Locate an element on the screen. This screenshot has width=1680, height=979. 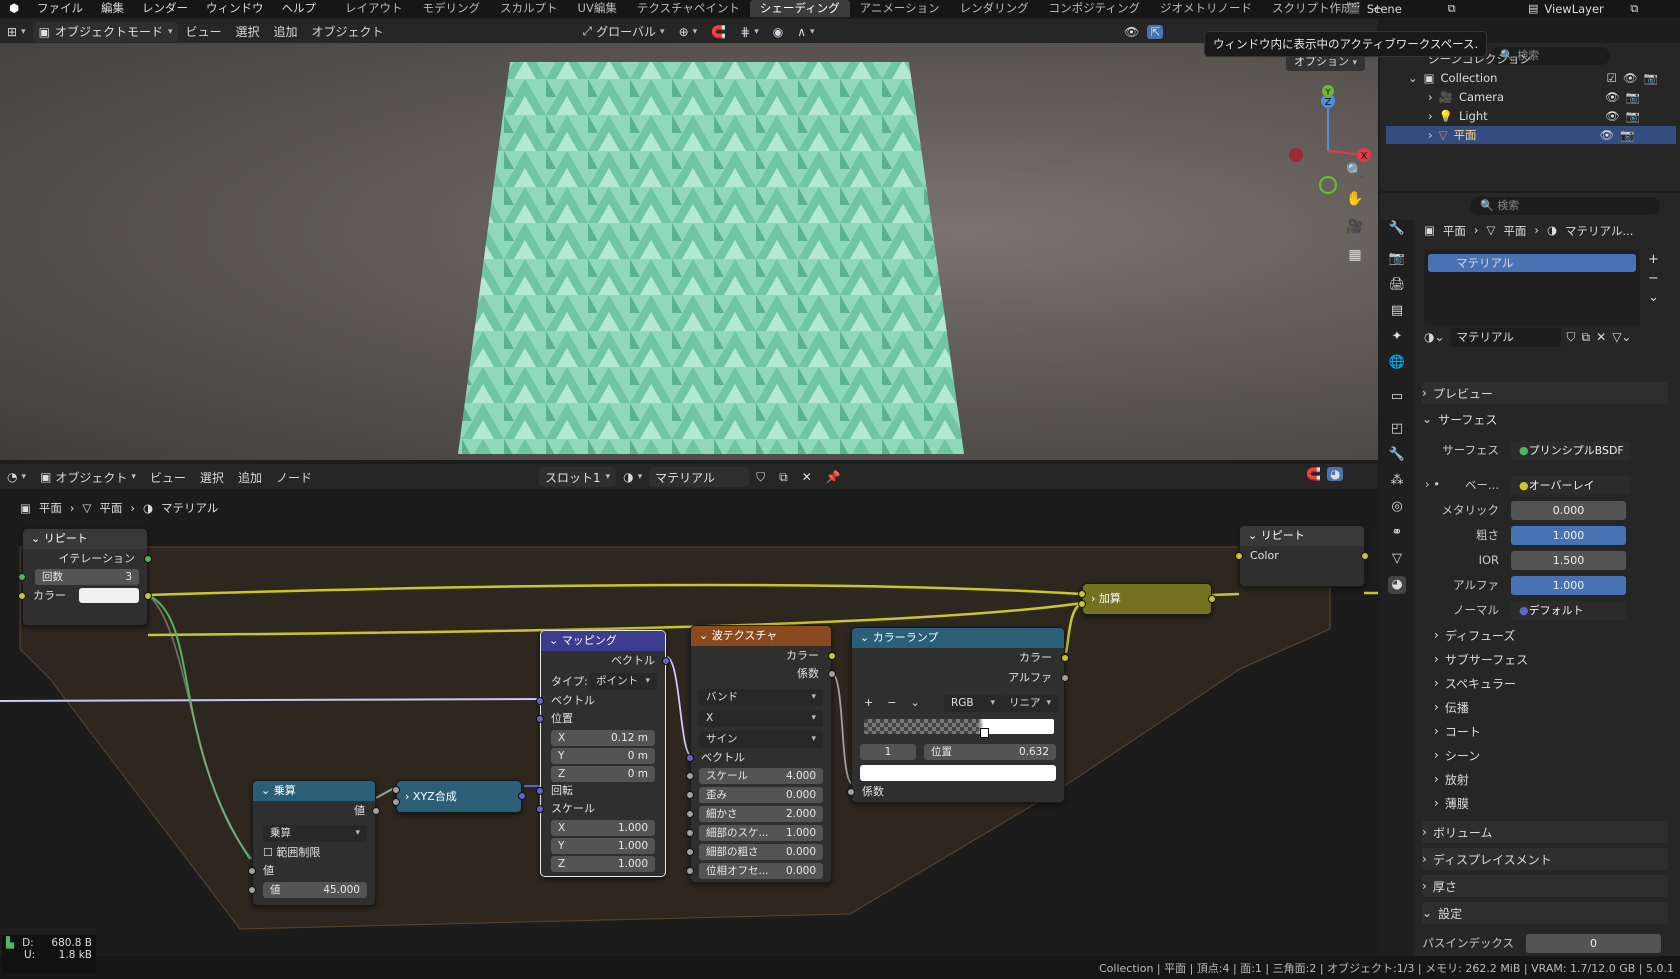
ramp-interp-dropdown: リニア ▾ is located at coordinates (1030, 703).